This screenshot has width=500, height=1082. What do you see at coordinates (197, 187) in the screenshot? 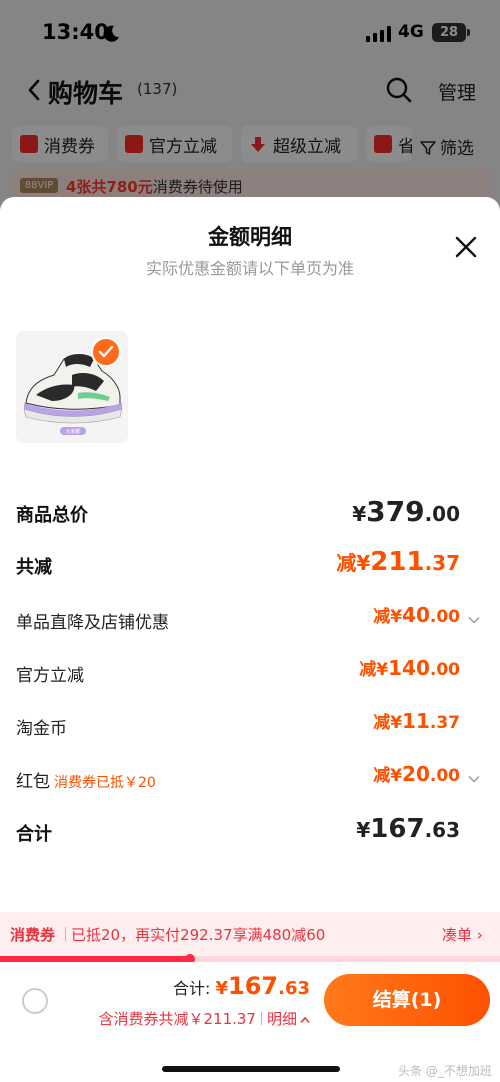
I see `vip-message: 消费券待使用` at bounding box center [197, 187].